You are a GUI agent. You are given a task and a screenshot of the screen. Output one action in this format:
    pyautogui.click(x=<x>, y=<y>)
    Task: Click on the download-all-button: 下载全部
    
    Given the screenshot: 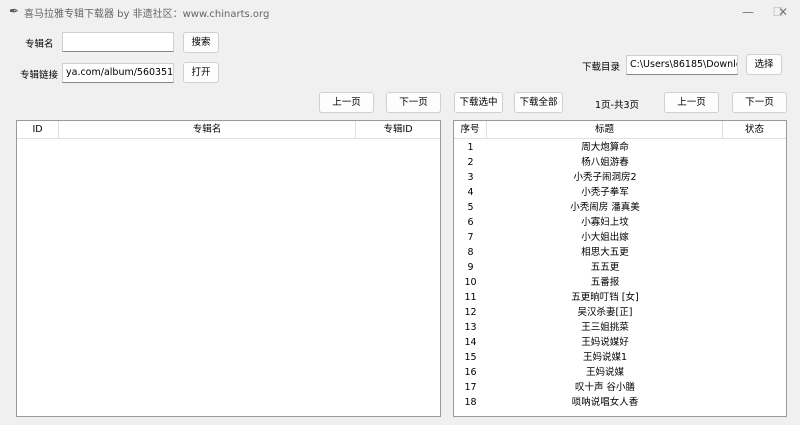 What is the action you would take?
    pyautogui.click(x=538, y=102)
    